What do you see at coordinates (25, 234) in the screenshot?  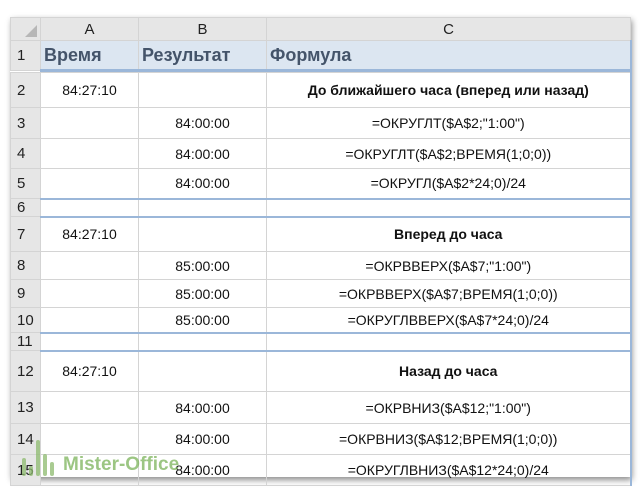 I see `row-header: 7` at bounding box center [25, 234].